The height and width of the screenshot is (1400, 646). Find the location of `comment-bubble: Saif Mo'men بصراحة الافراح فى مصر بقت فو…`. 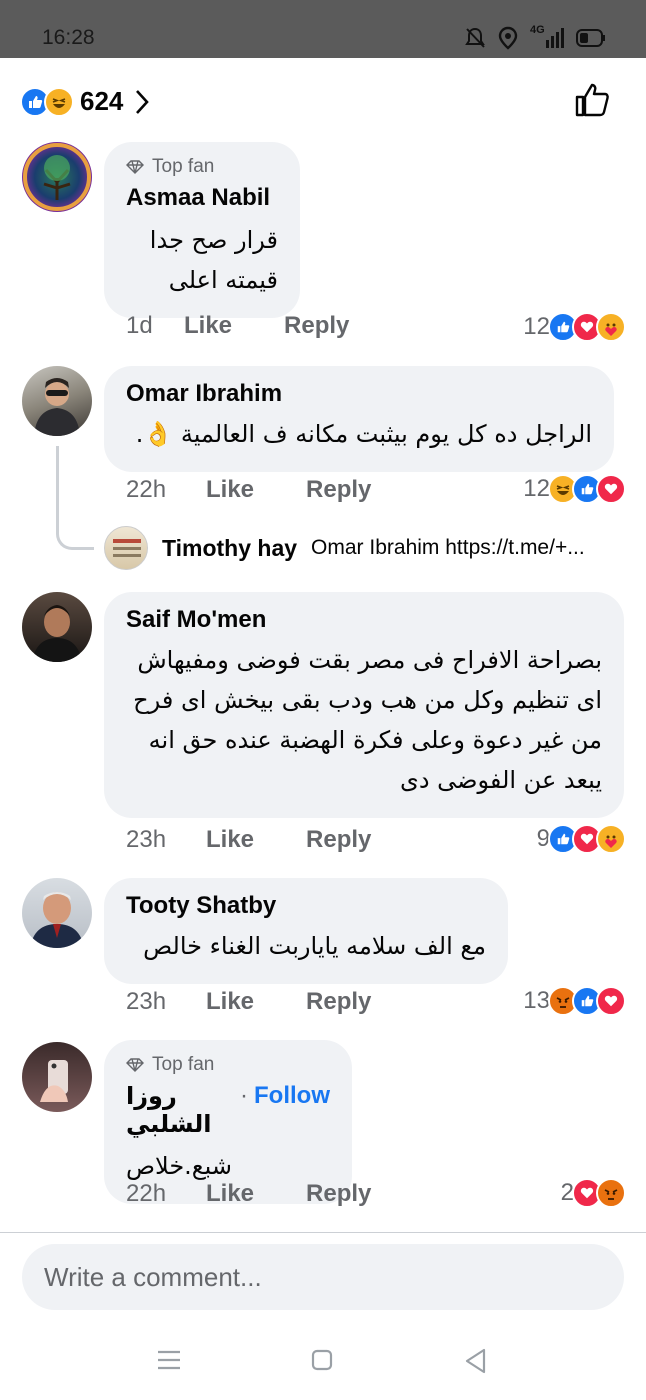

comment-bubble: Saif Mo'men بصراحة الافراح فى مصر بقت فو… is located at coordinates (364, 705).